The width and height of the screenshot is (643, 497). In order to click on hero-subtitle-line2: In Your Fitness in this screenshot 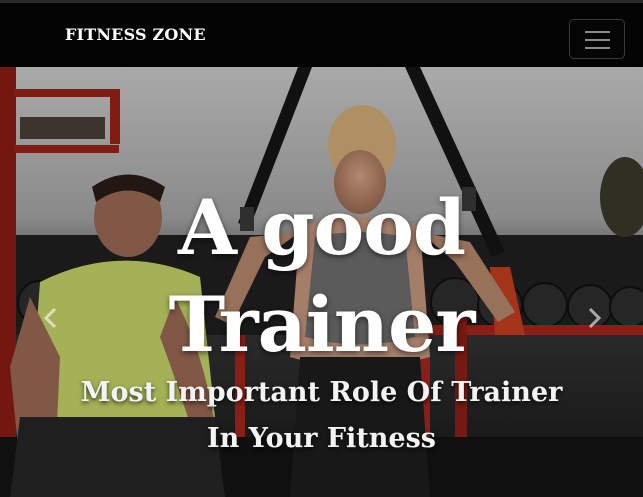, I will do `click(321, 438)`.